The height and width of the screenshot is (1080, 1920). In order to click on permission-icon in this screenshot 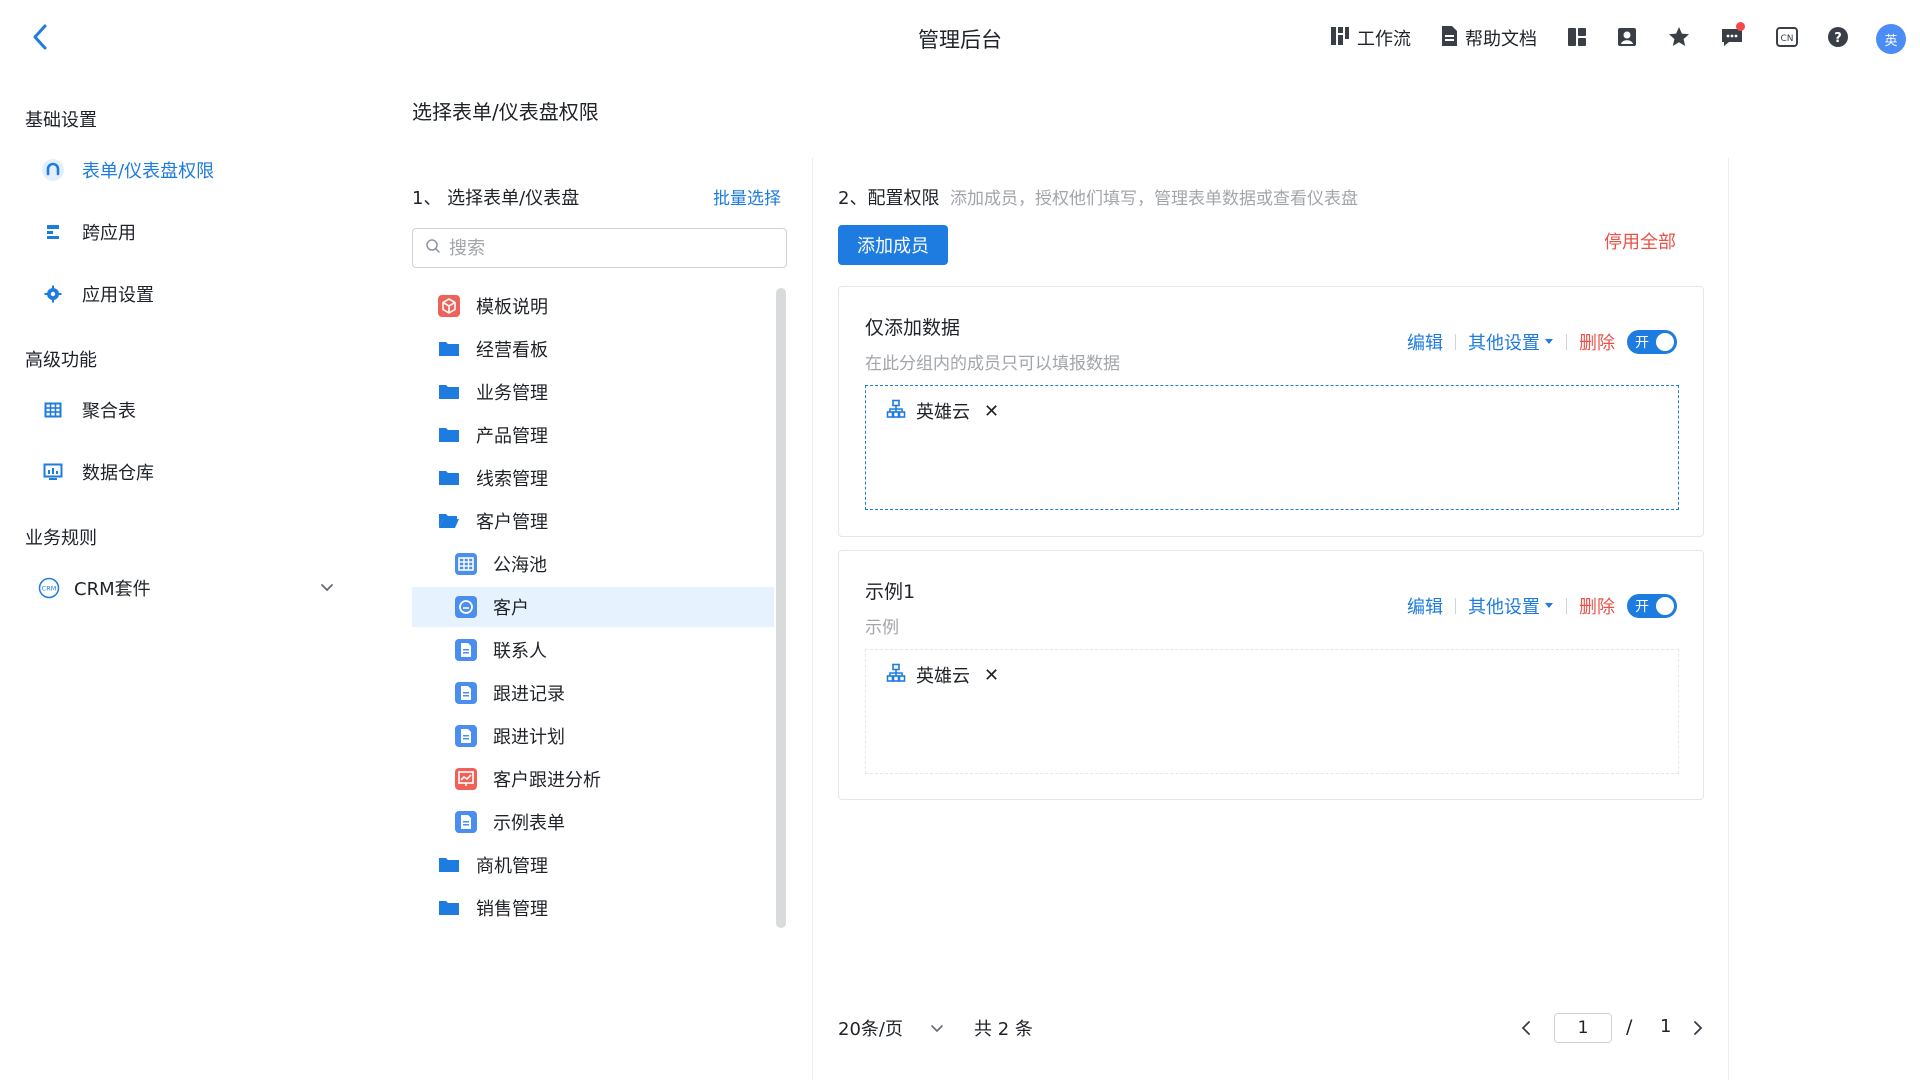, I will do `click(53, 170)`.